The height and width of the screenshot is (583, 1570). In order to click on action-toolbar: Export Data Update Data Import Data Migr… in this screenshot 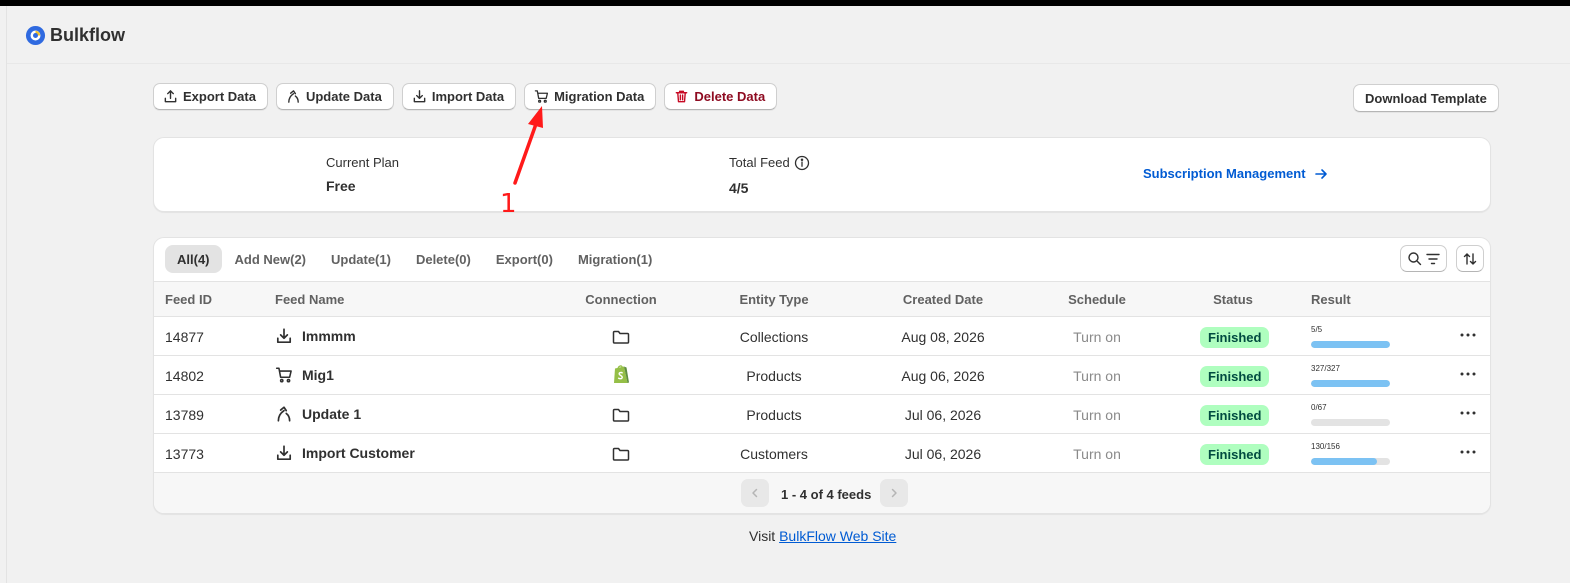, I will do `click(465, 96)`.